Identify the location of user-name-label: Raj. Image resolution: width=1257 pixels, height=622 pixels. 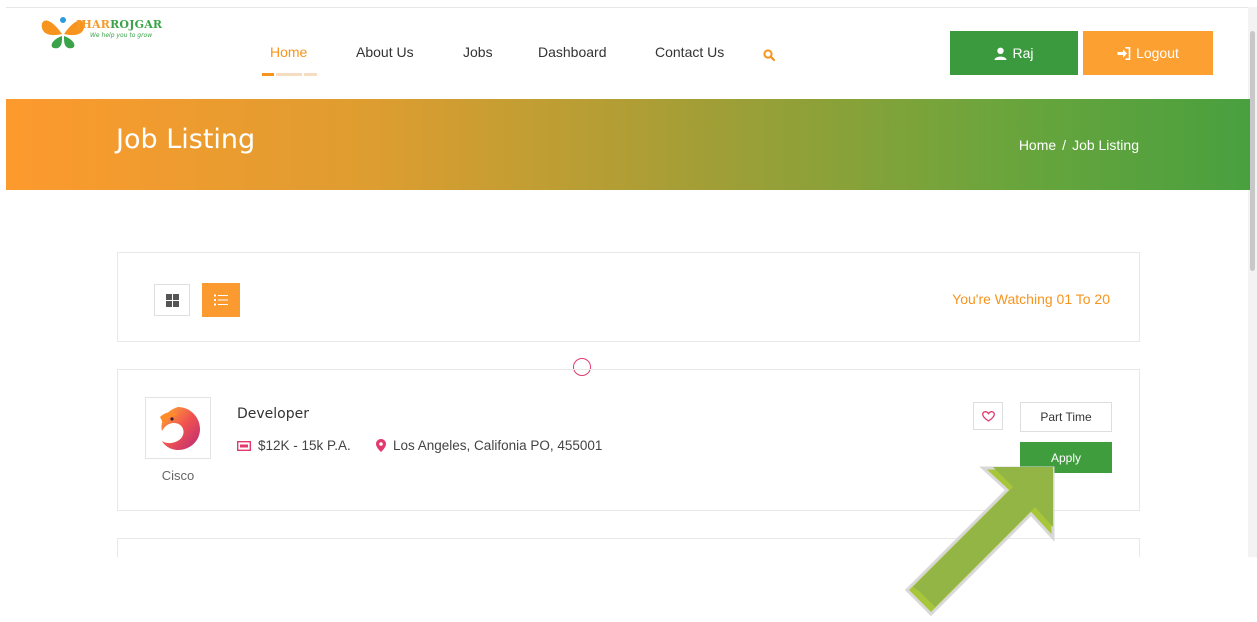
(1023, 53).